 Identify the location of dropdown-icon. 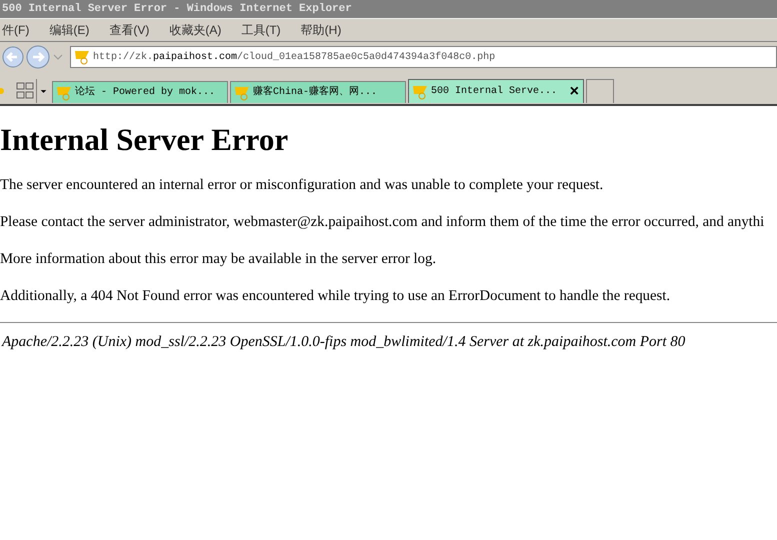
(58, 57).